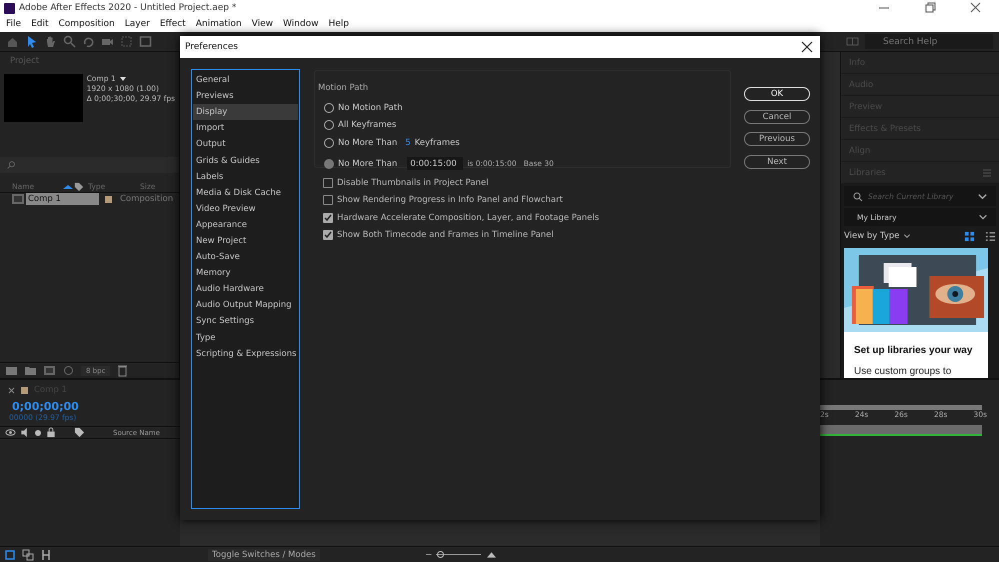  Describe the element at coordinates (903, 371) in the screenshot. I see `card-text: Use custom groups to` at that location.